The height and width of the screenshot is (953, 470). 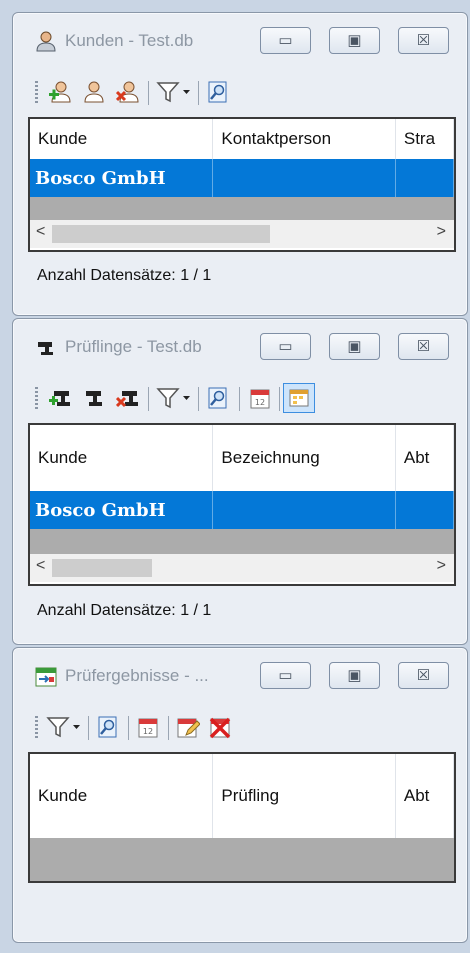 I want to click on window-title: Kunden - Test.db, so click(x=129, y=40).